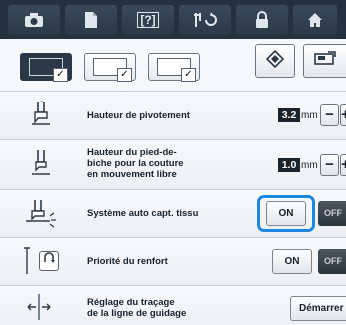  I want to click on setting-pivot-height: Hauteur de pivotement 3.2 mm − +, so click(173, 115).